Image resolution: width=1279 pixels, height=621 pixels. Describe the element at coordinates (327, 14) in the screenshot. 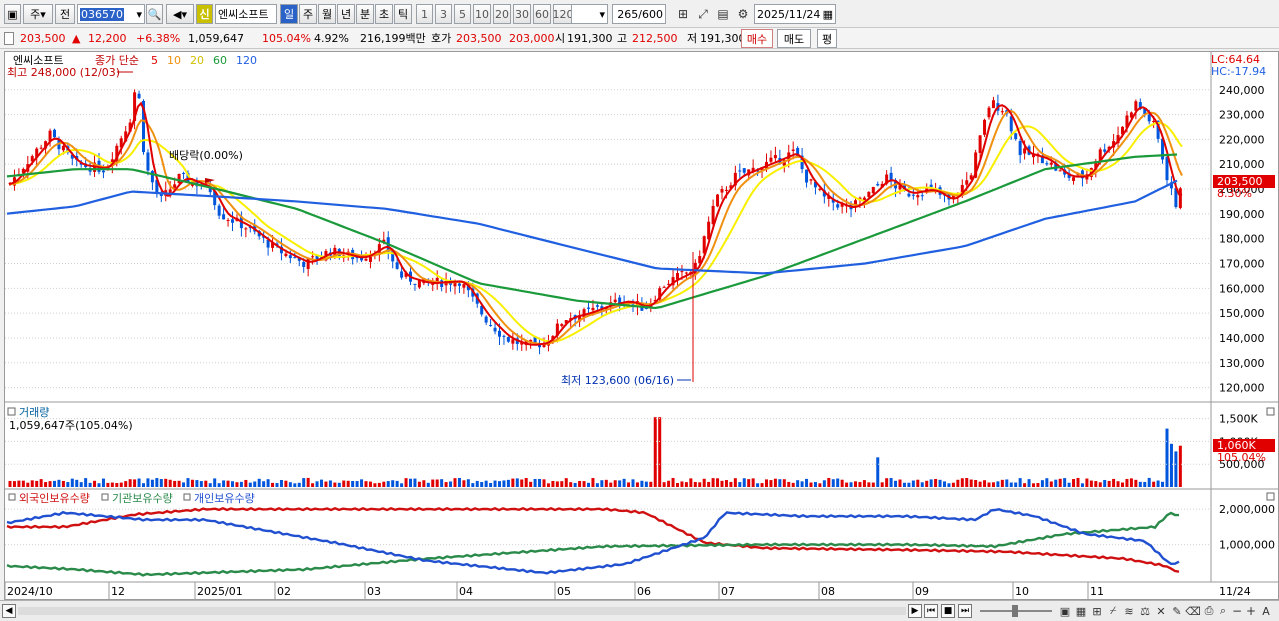

I see `period-tab-2: 월` at that location.